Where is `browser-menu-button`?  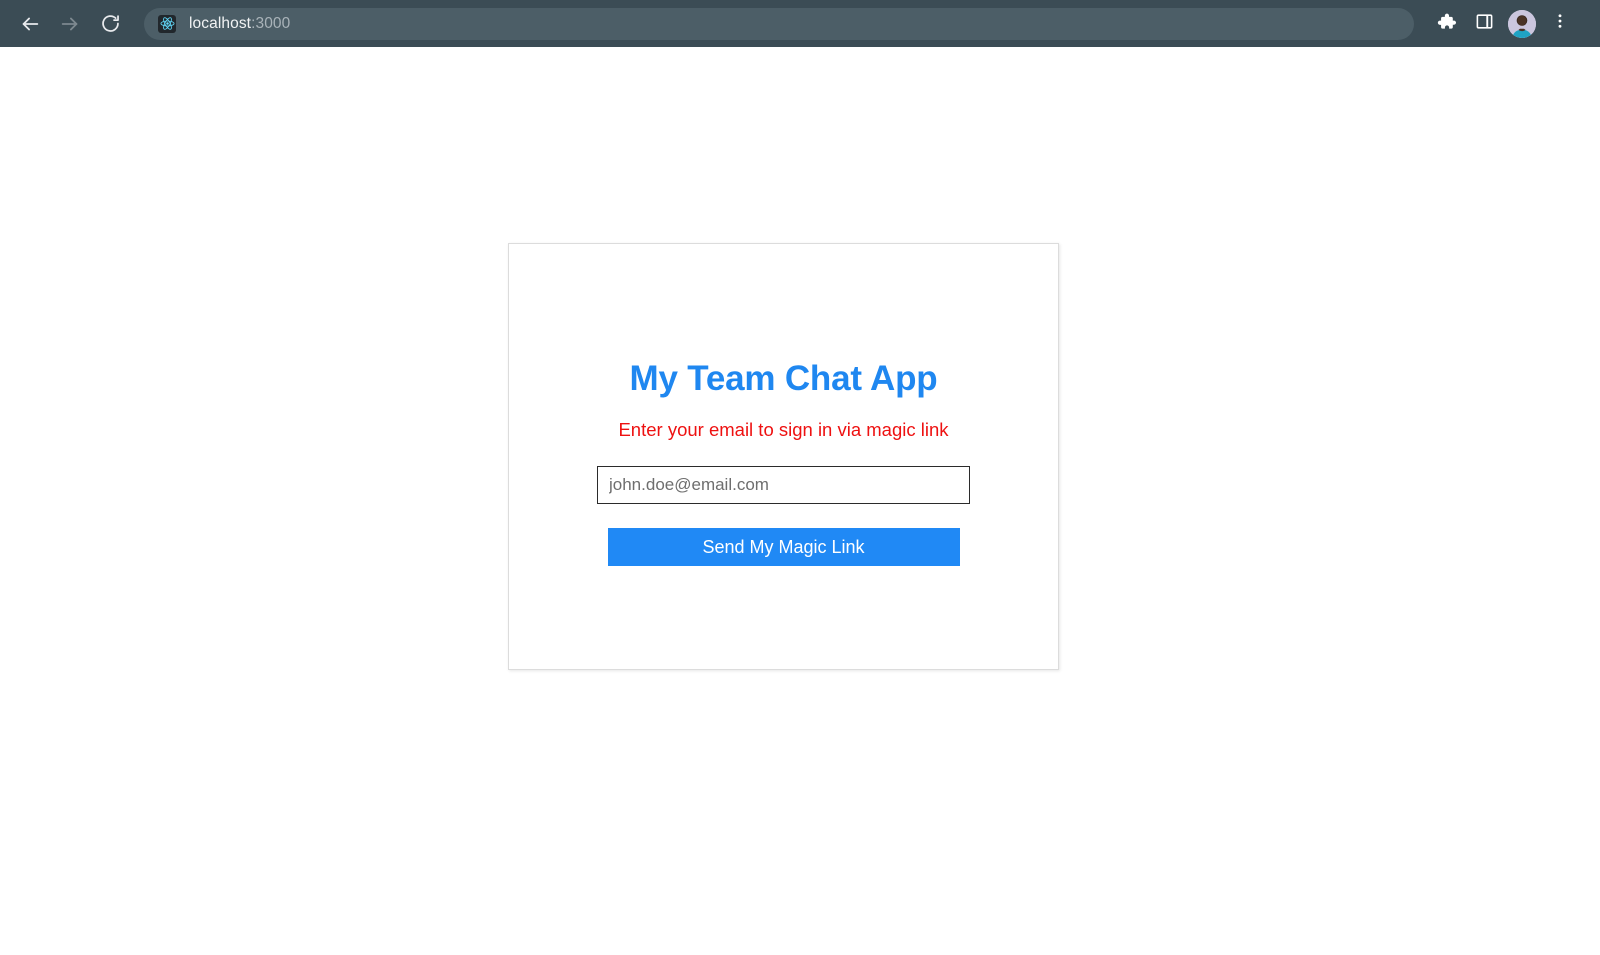 browser-menu-button is located at coordinates (1560, 24).